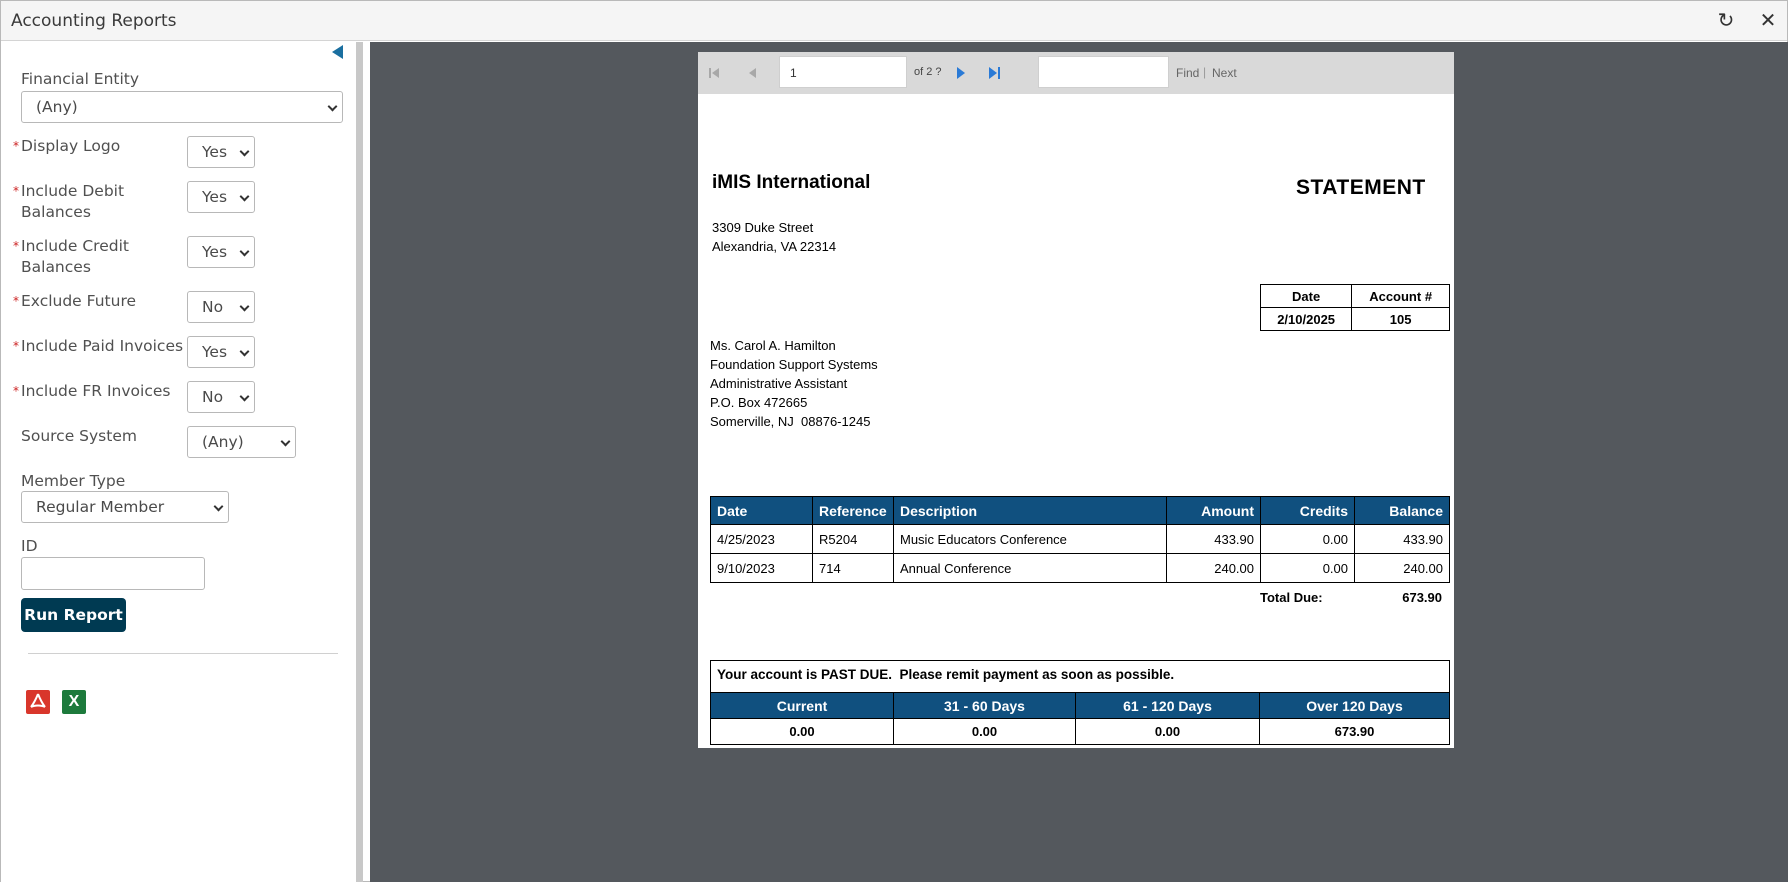 This screenshot has height=882, width=1788. What do you see at coordinates (71, 146) in the screenshot?
I see `display-logo-text: Display Logo` at bounding box center [71, 146].